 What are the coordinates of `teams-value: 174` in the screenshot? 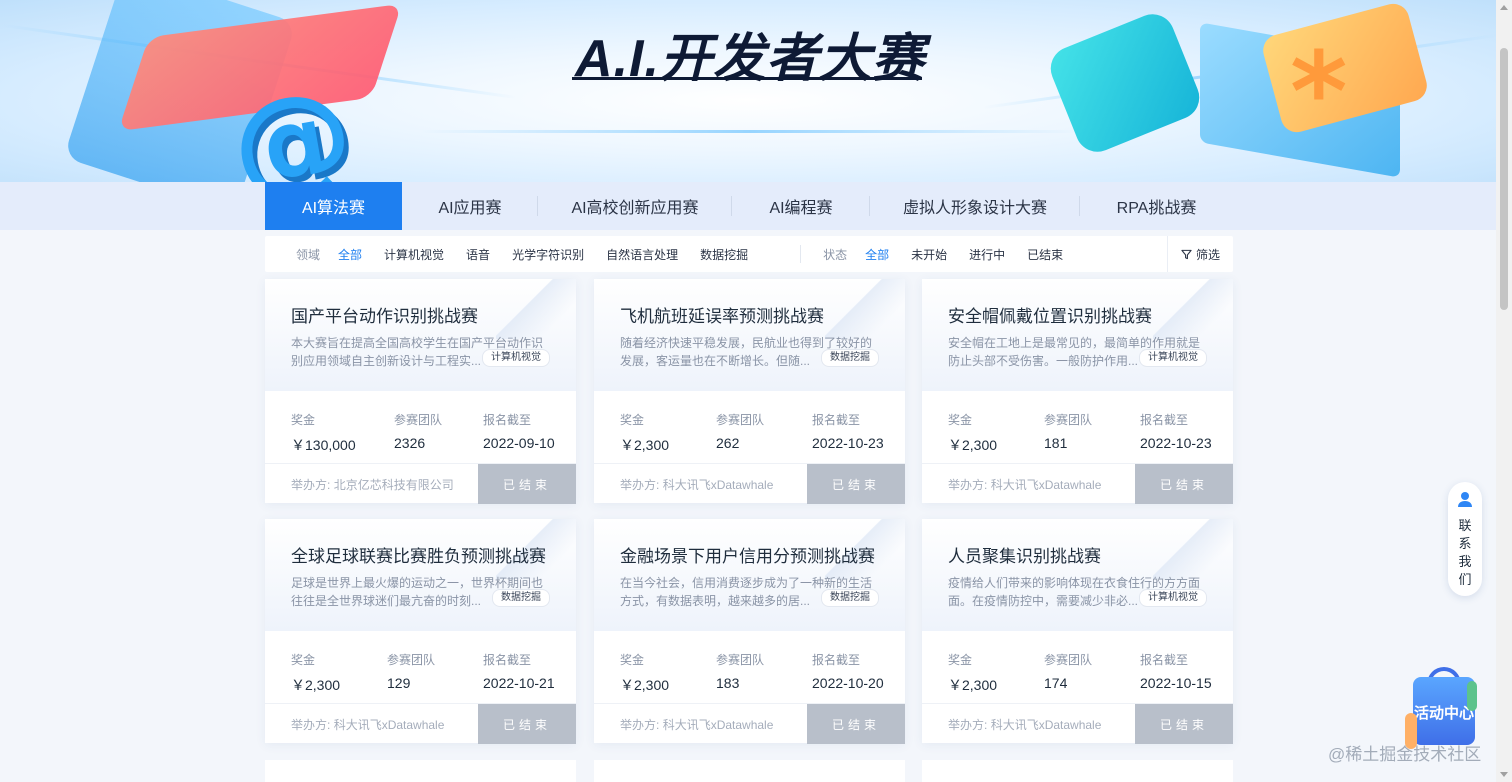 It's located at (1056, 683).